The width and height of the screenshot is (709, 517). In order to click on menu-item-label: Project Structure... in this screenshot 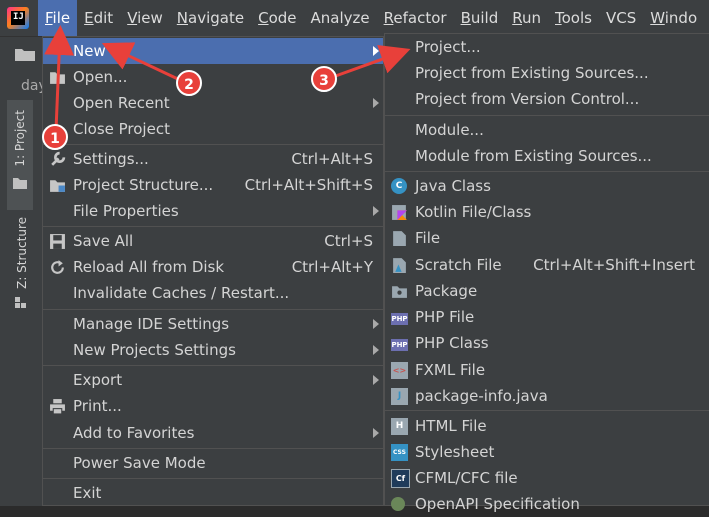, I will do `click(143, 185)`.